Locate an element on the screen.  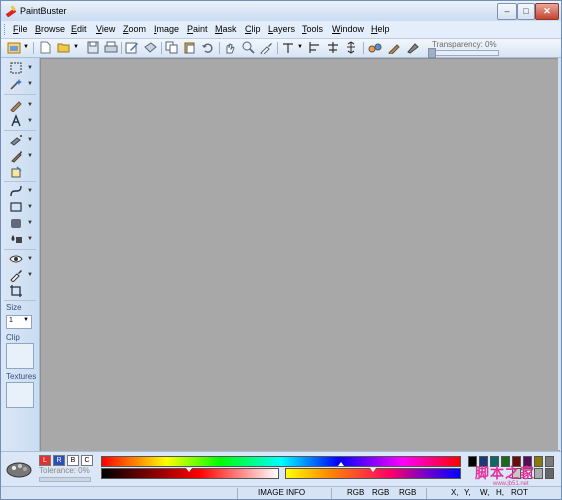
minimize-button: – is located at coordinates (507, 11).